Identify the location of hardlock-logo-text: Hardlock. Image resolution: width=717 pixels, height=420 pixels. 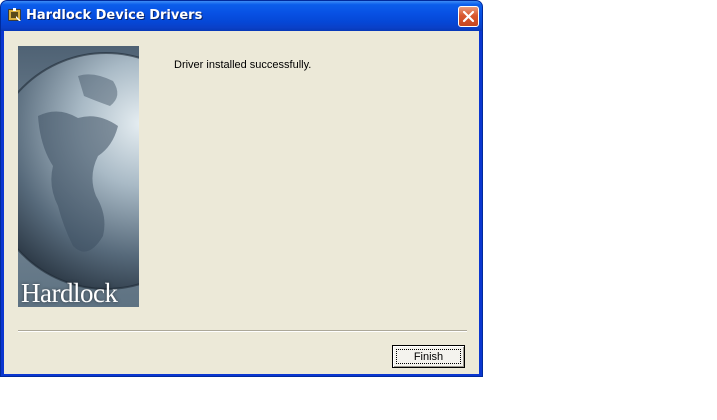
(69, 292).